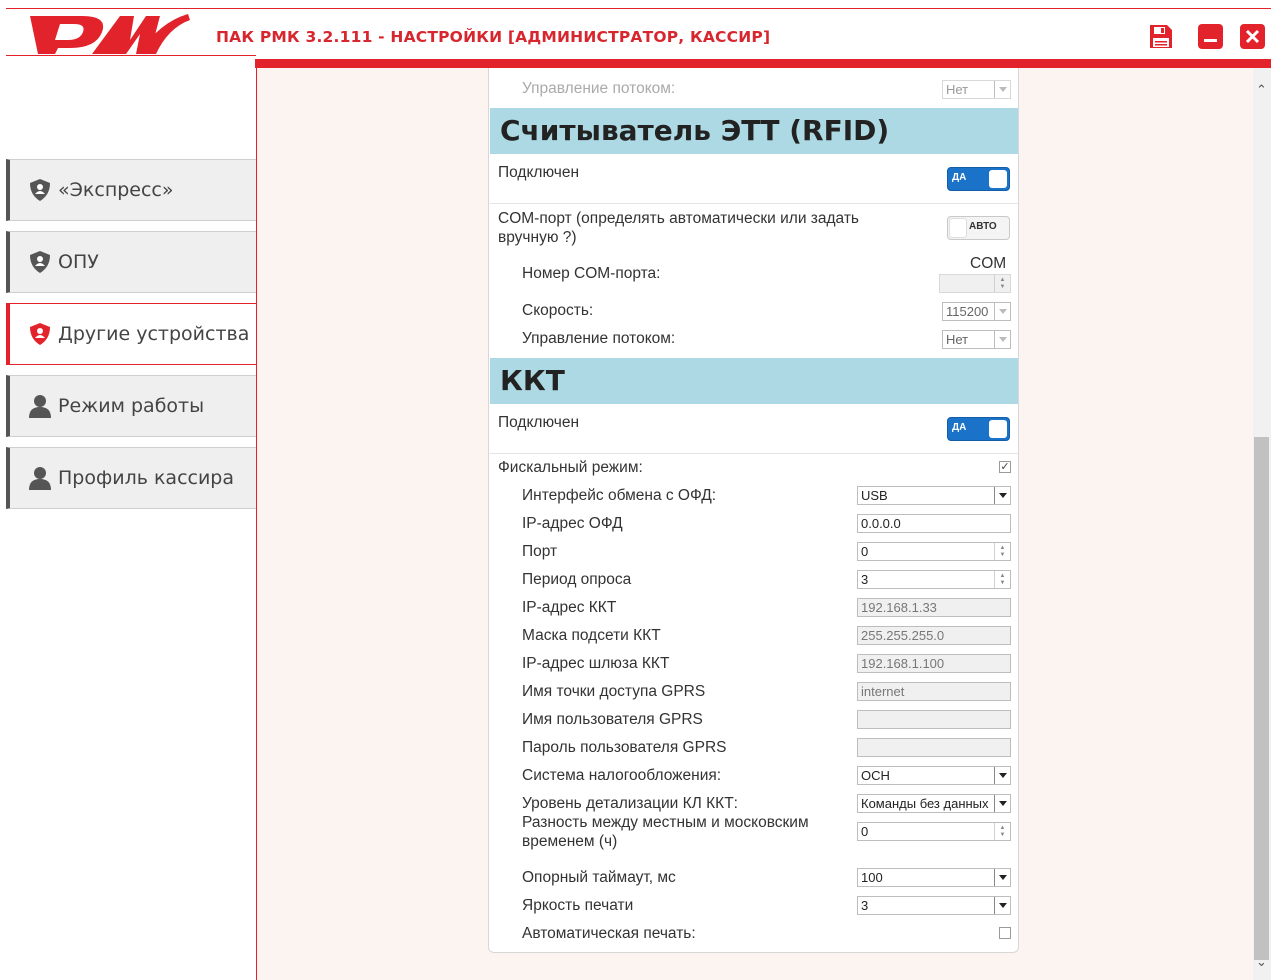 The height and width of the screenshot is (980, 1271). What do you see at coordinates (614, 691) in the screenshot?
I see `gprs-apn-label: Имя точки доступа GPRS` at bounding box center [614, 691].